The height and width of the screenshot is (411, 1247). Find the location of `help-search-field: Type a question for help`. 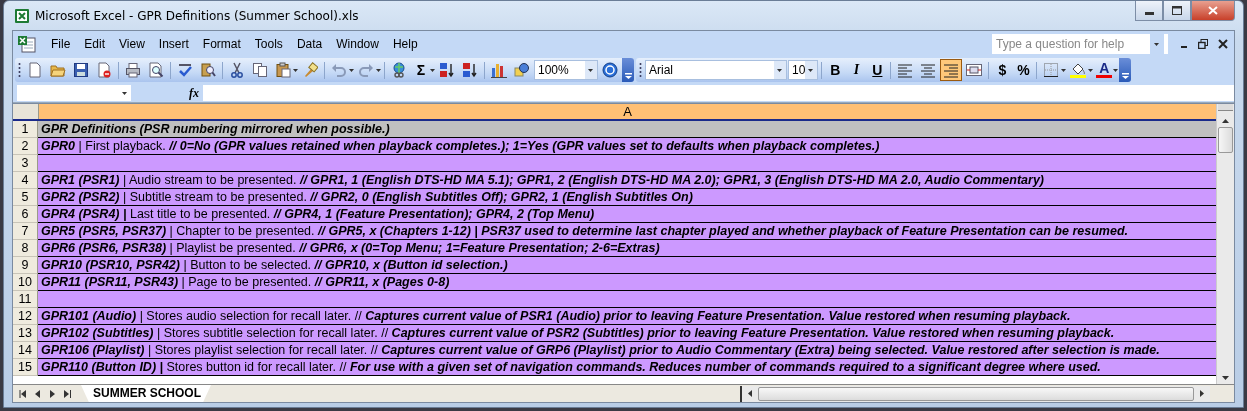

help-search-field: Type a question for help is located at coordinates (1080, 44).